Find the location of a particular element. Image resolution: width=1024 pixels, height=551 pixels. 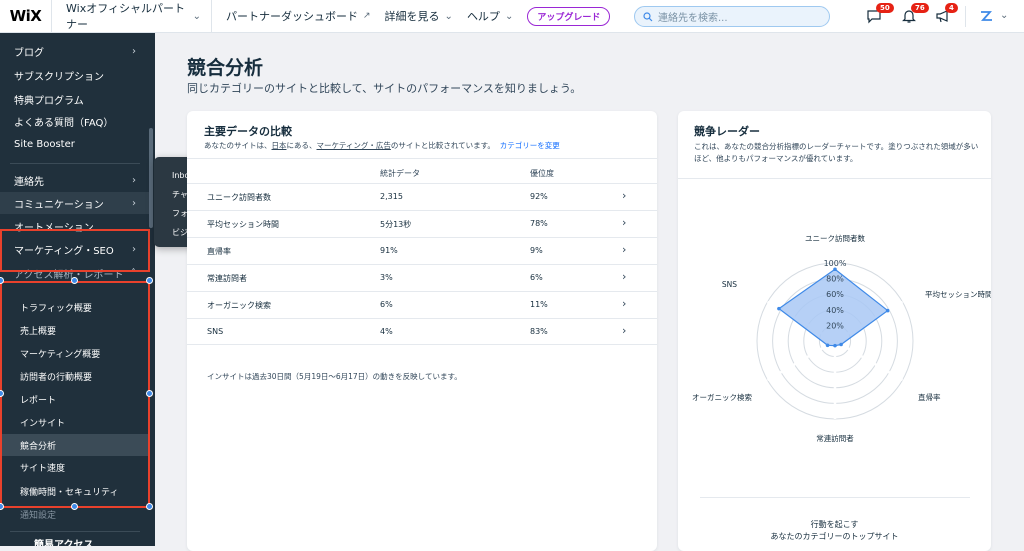

header-stat: 統計データ is located at coordinates (400, 173).